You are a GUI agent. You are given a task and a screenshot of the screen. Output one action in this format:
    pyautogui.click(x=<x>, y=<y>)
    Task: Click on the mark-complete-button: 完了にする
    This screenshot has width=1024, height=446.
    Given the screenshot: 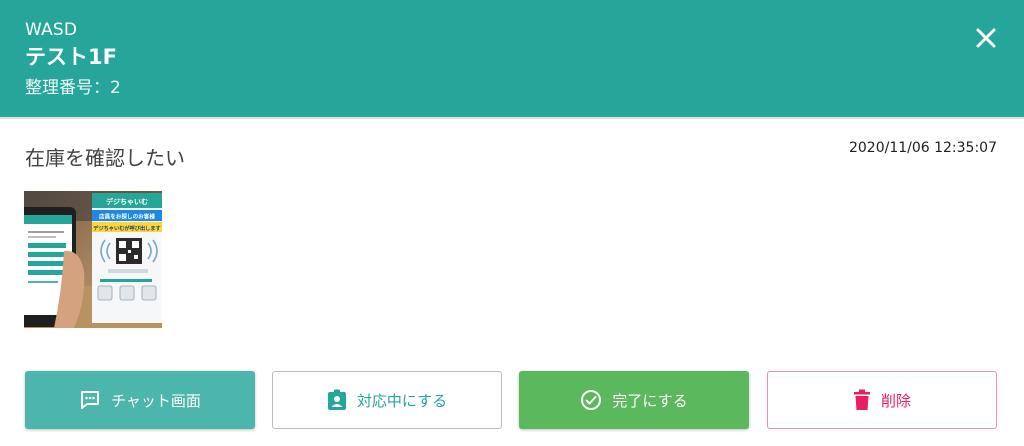 What is the action you would take?
    pyautogui.click(x=634, y=400)
    